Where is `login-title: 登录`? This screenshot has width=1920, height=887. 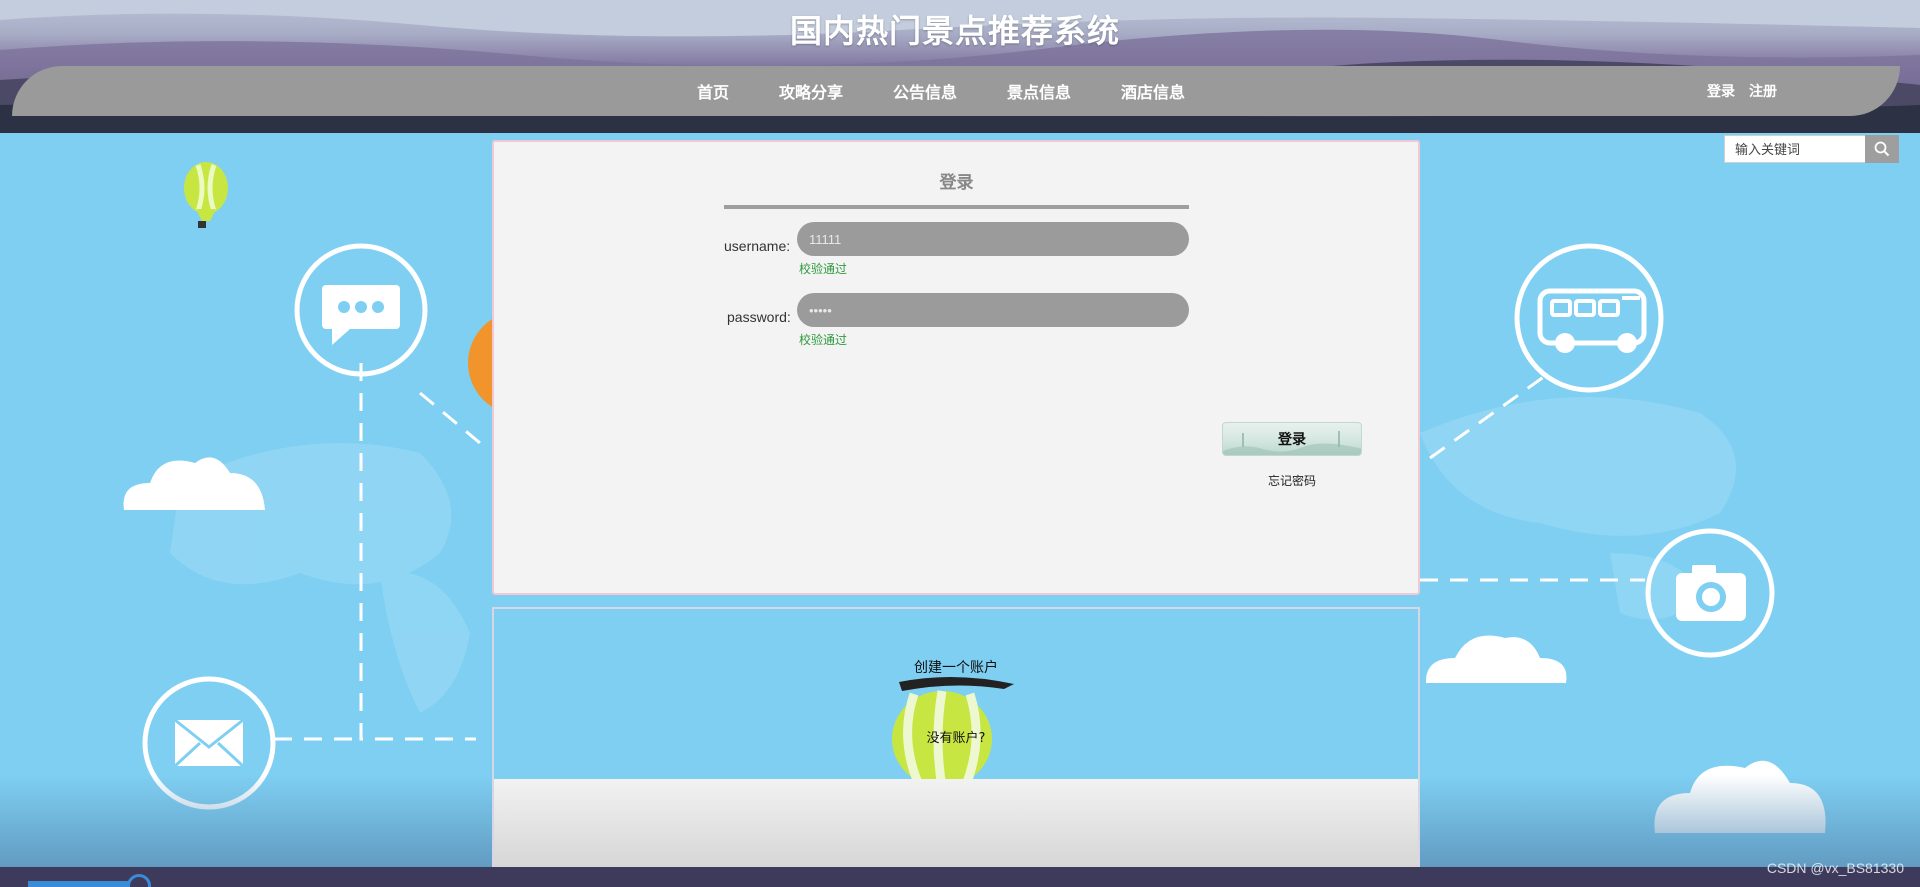
login-title: 登录 is located at coordinates (956, 183).